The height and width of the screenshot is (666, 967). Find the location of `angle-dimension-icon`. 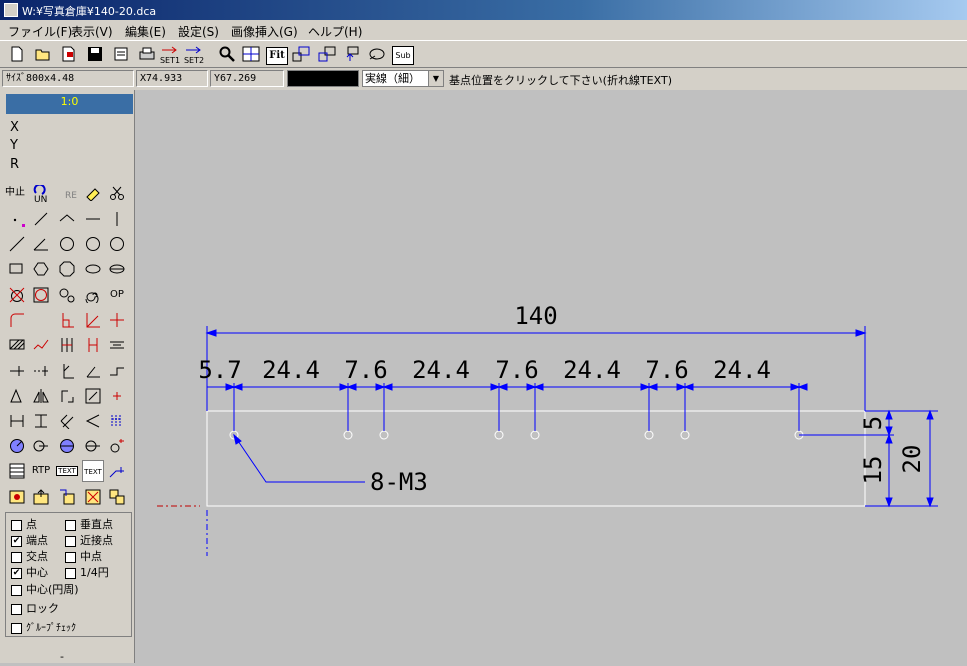

angle-dimension-icon is located at coordinates (93, 421).